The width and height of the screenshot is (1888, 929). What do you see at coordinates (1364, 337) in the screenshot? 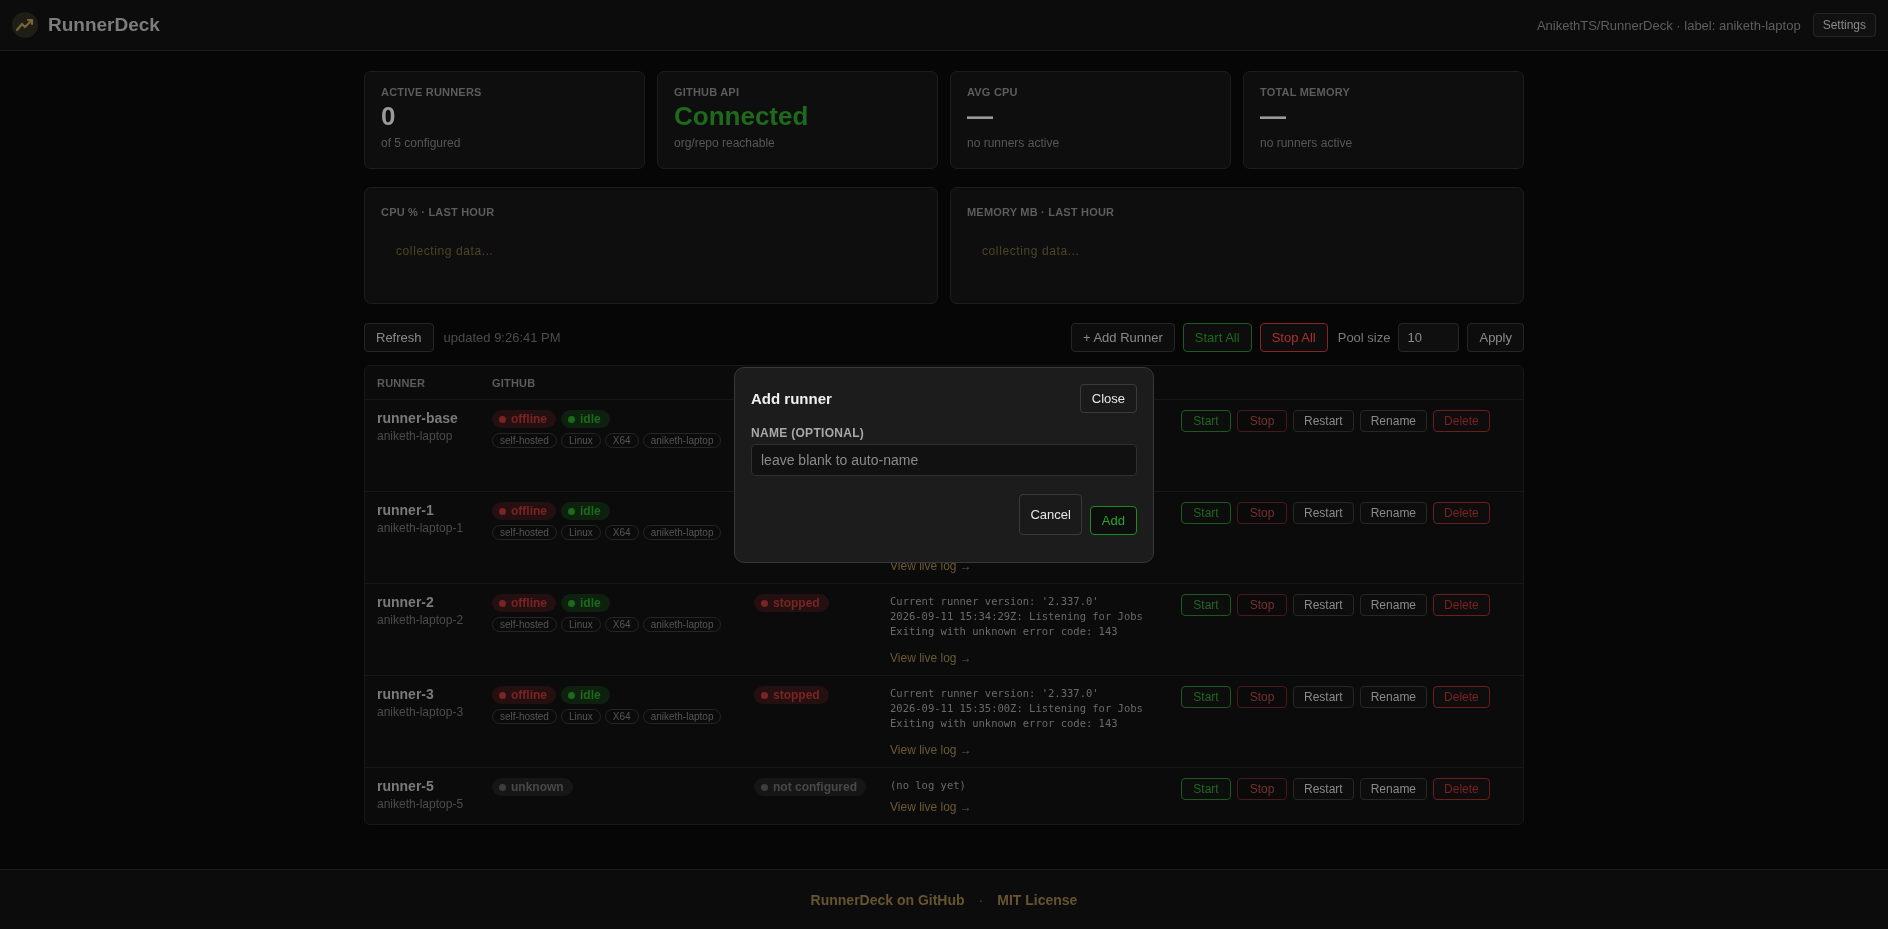
I see `pool-size-label: Pool size` at bounding box center [1364, 337].